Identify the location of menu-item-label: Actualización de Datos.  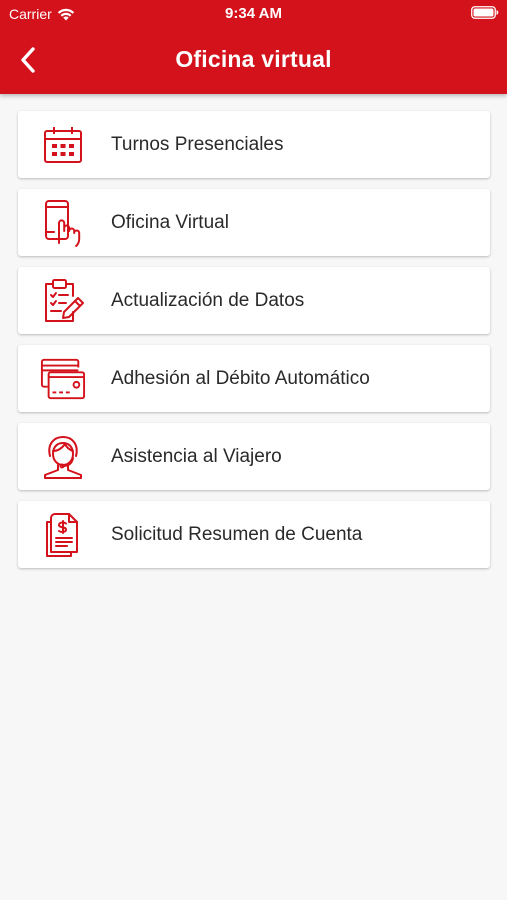
(208, 300).